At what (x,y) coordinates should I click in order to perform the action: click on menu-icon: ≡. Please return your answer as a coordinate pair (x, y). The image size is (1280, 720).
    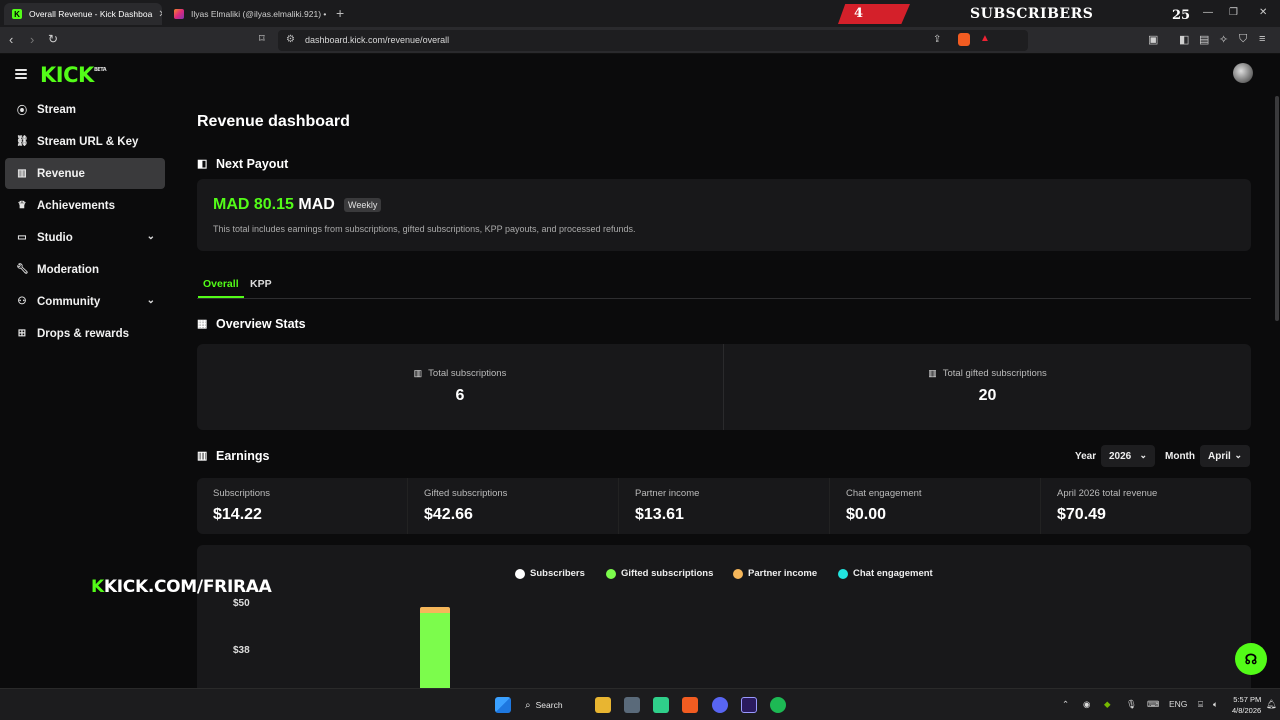
    Looking at the image, I should click on (1262, 39).